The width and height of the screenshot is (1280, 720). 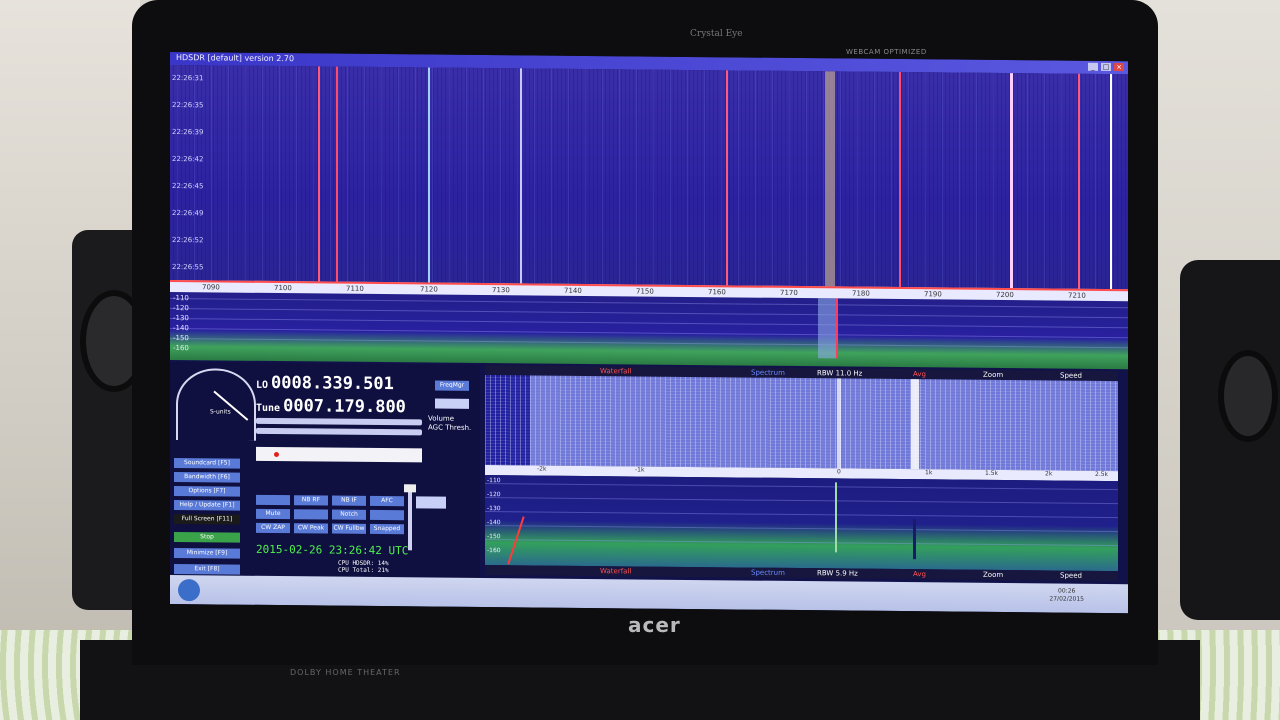 I want to click on freq-tick: 7100, so click(x=283, y=288).